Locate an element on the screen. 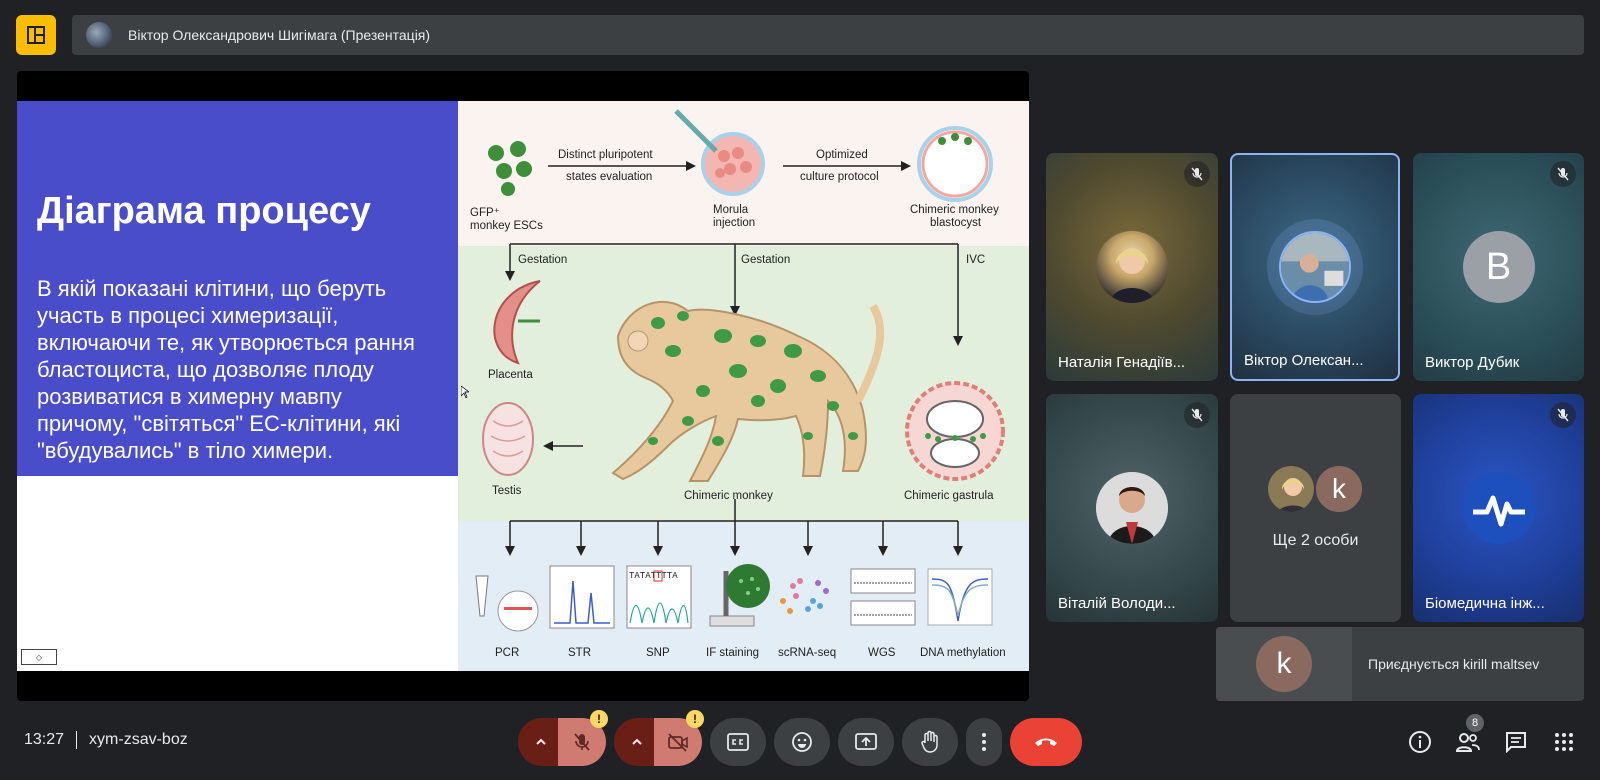 Image resolution: width=1600 pixels, height=780 pixels. joining-notification: k Приєднується kirill maltsev is located at coordinates (1400, 664).